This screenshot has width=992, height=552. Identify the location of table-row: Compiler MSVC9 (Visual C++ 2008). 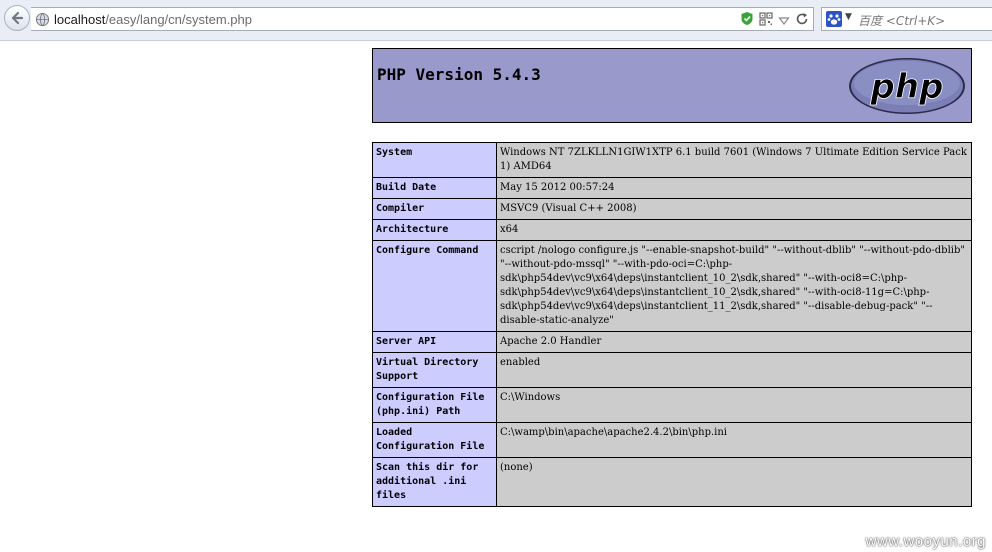
(672, 209).